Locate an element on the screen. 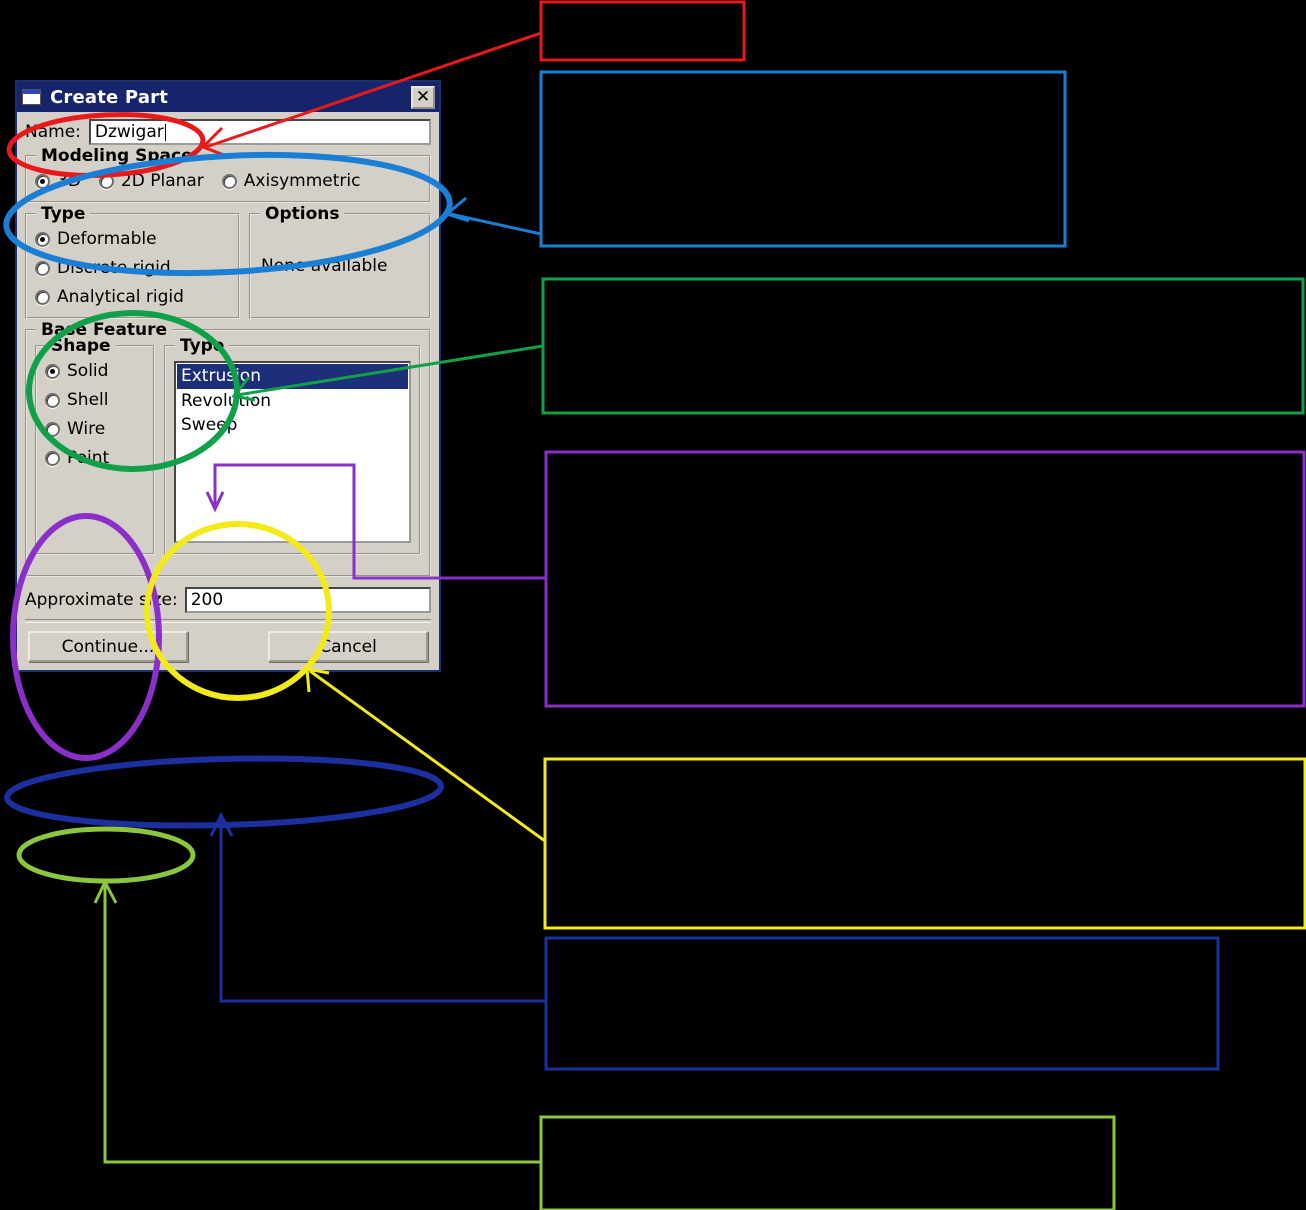 The height and width of the screenshot is (1210, 1306). radio-2d-planar: 2D Planar is located at coordinates (151, 181).